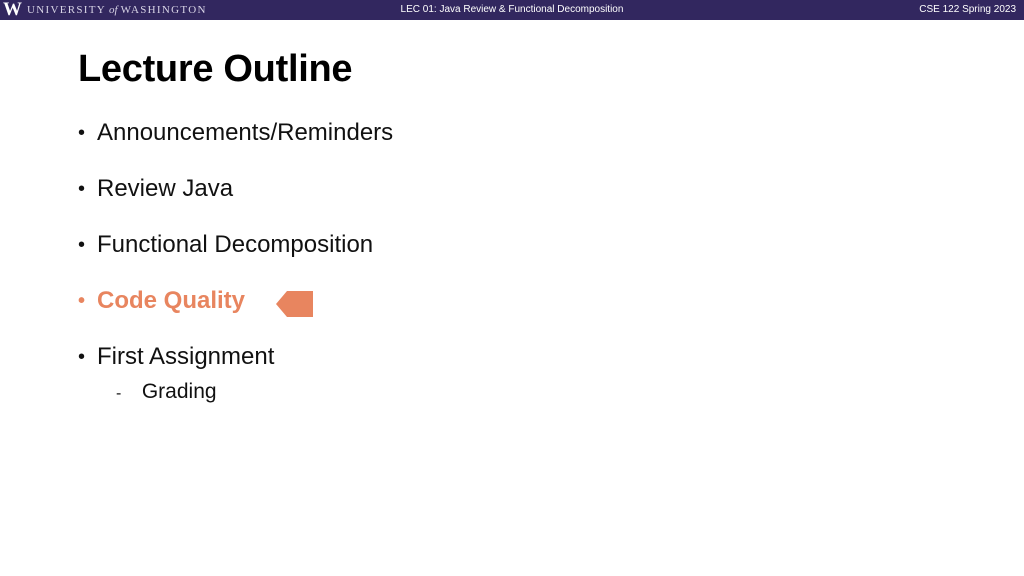  I want to click on slide-title: Lecture Outline, so click(215, 69).